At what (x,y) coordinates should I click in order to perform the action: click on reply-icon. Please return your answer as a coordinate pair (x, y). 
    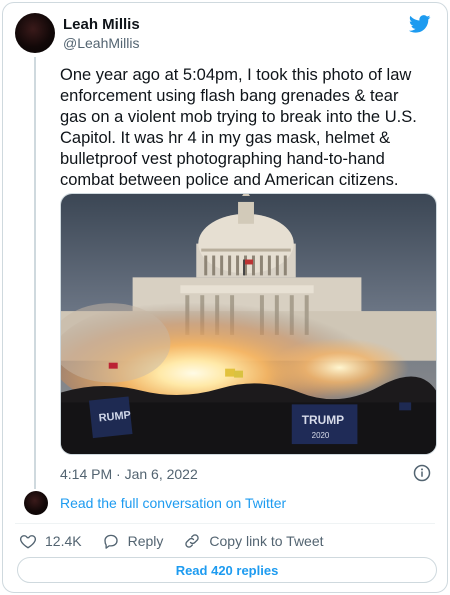
    Looking at the image, I should click on (110, 541).